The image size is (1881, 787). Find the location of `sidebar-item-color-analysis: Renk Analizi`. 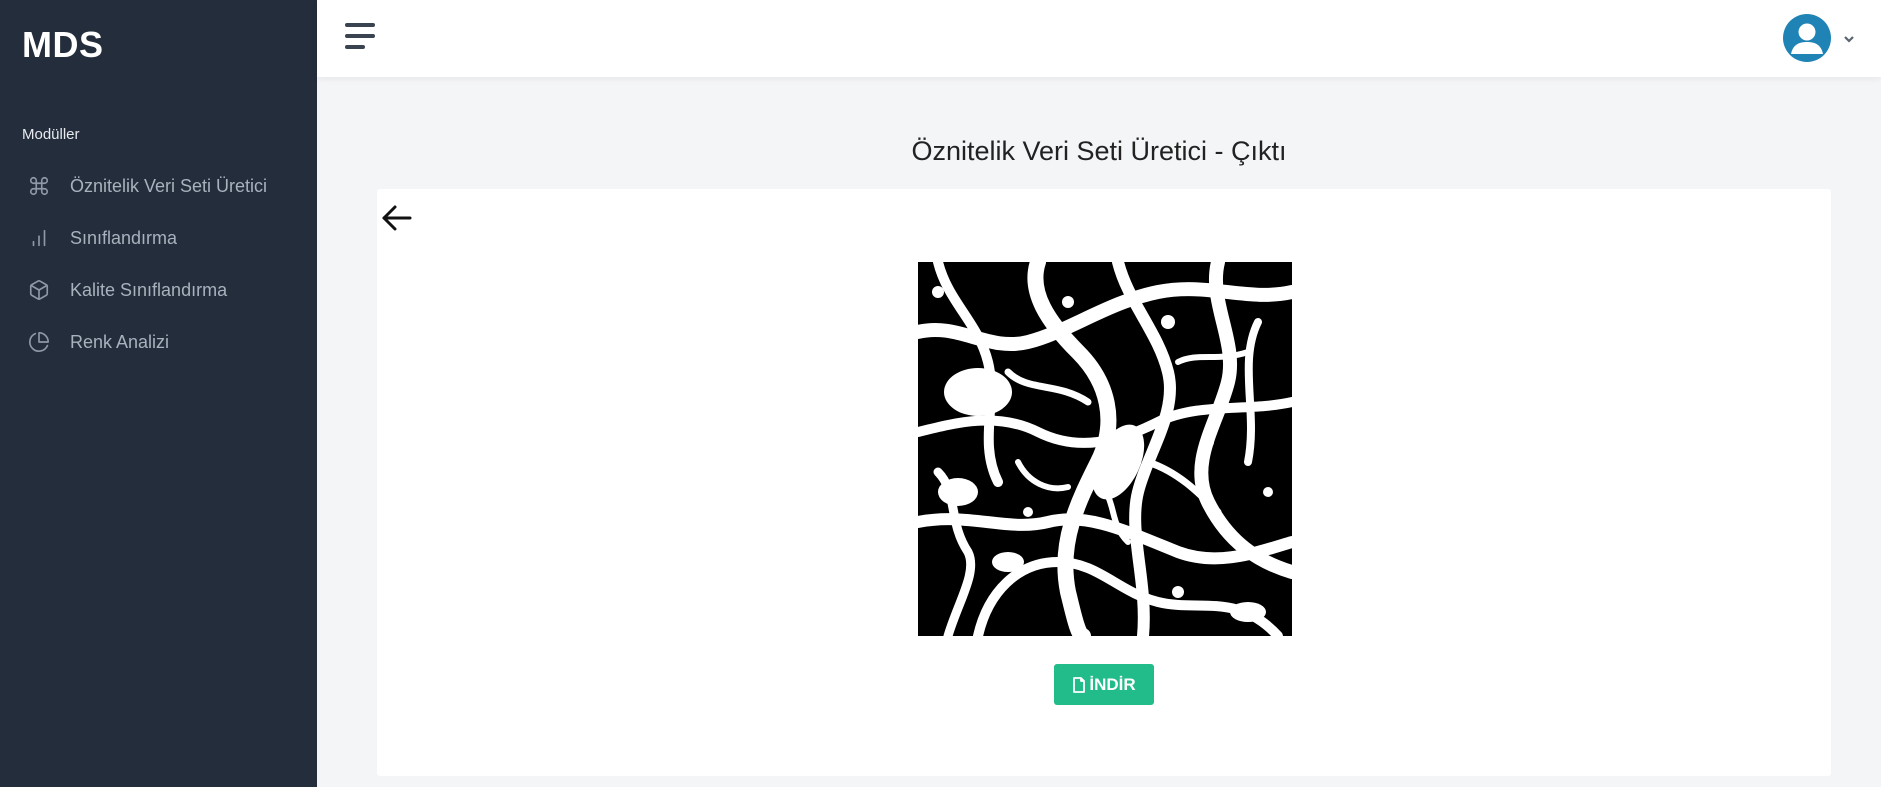

sidebar-item-color-analysis: Renk Analizi is located at coordinates (158, 342).